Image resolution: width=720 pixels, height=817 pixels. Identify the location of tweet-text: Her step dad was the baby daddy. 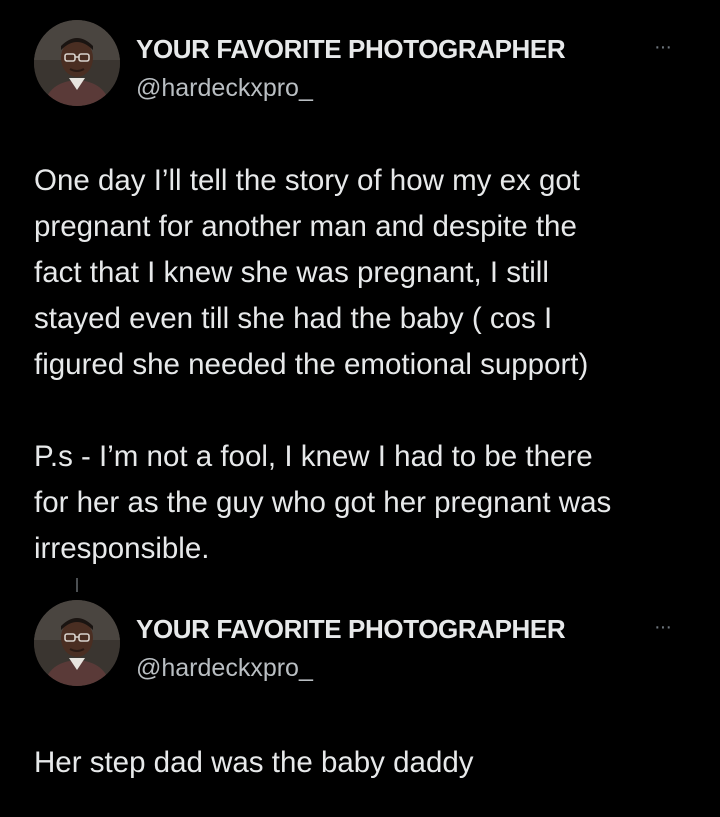
(254, 763).